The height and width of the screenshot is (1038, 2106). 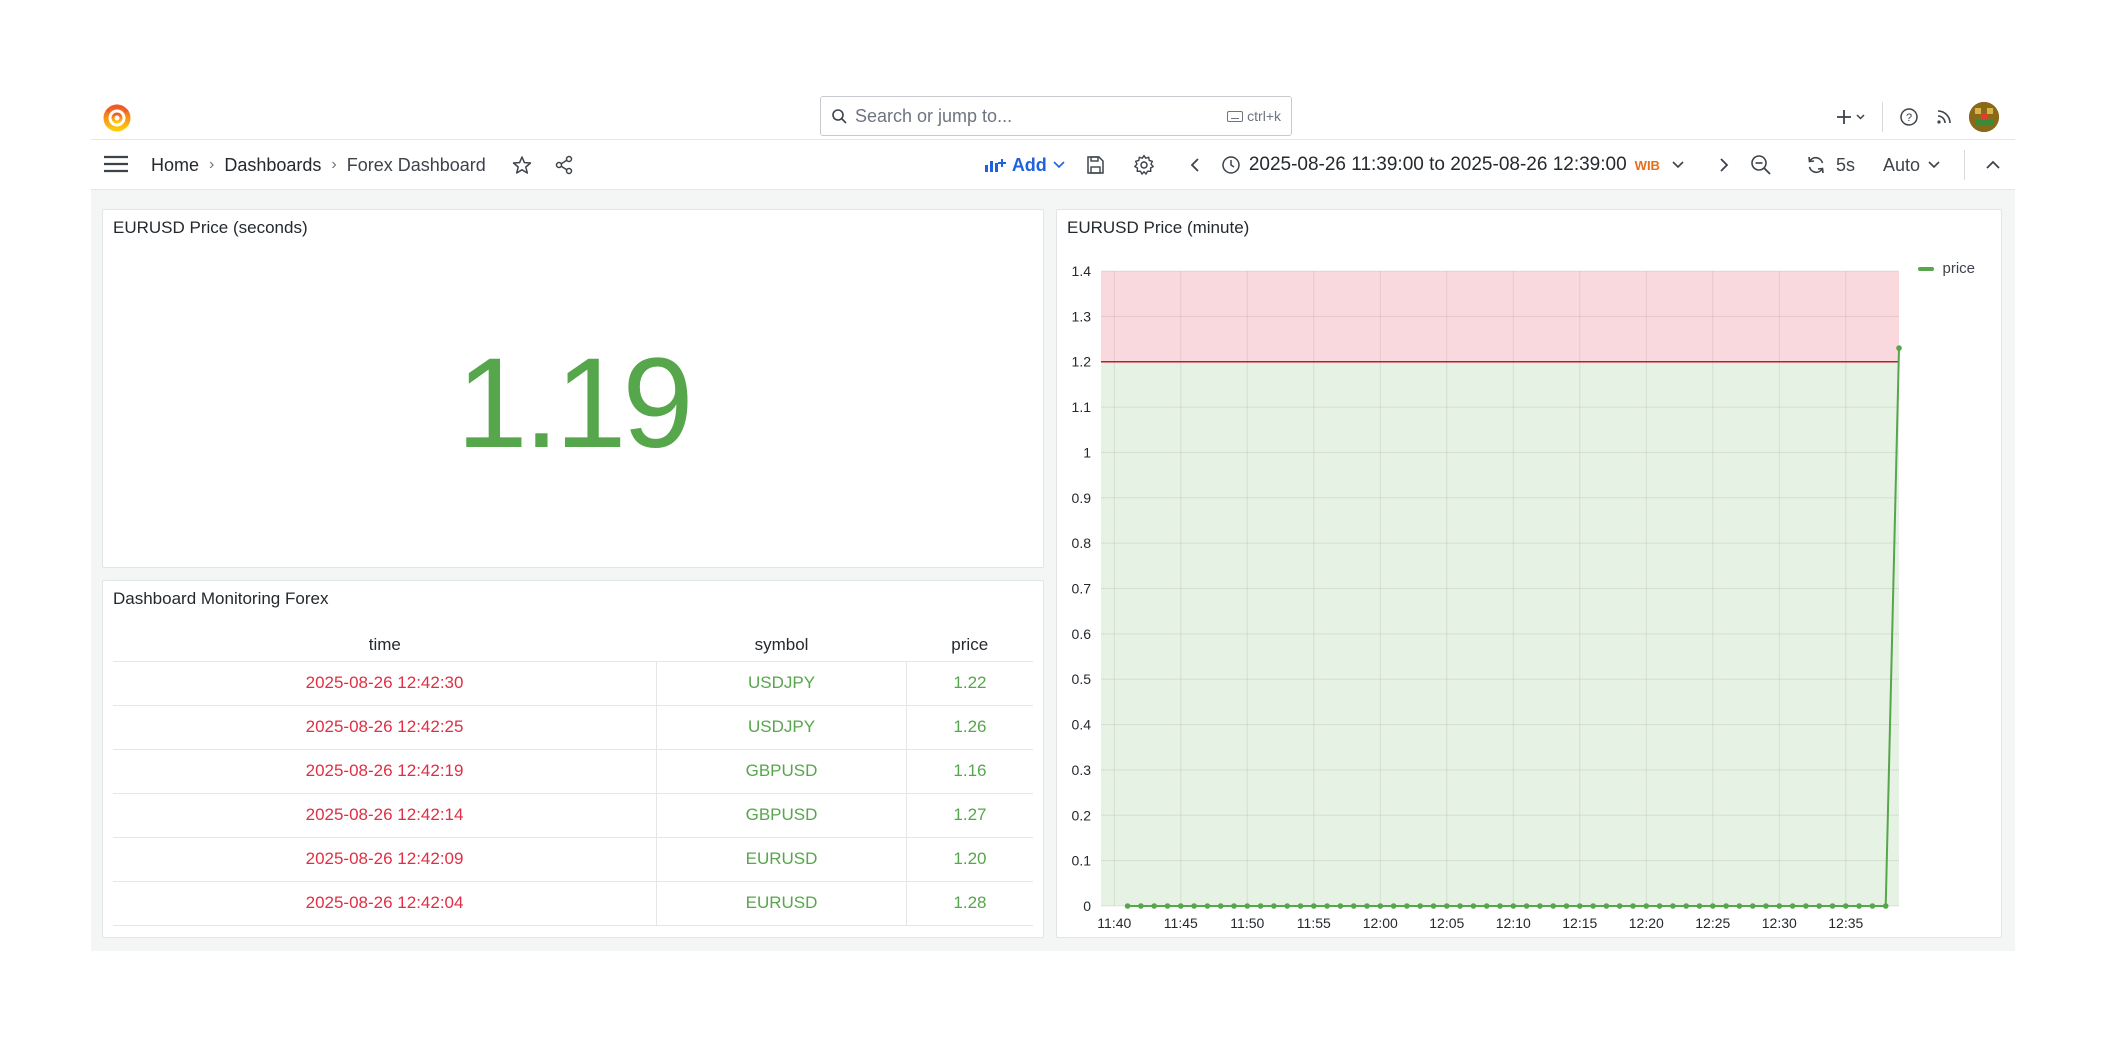 What do you see at coordinates (1231, 165) in the screenshot?
I see `clock-icon` at bounding box center [1231, 165].